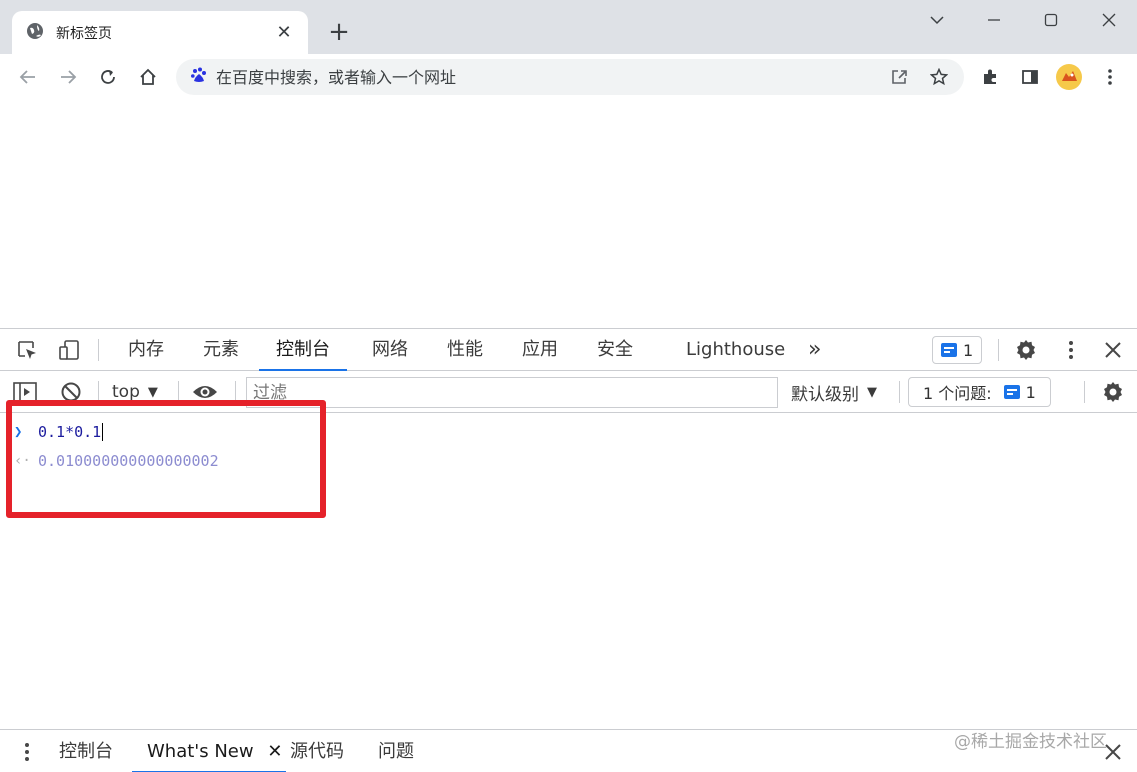 This screenshot has height=772, width=1137. Describe the element at coordinates (103, 432) in the screenshot. I see `text-caret` at that location.